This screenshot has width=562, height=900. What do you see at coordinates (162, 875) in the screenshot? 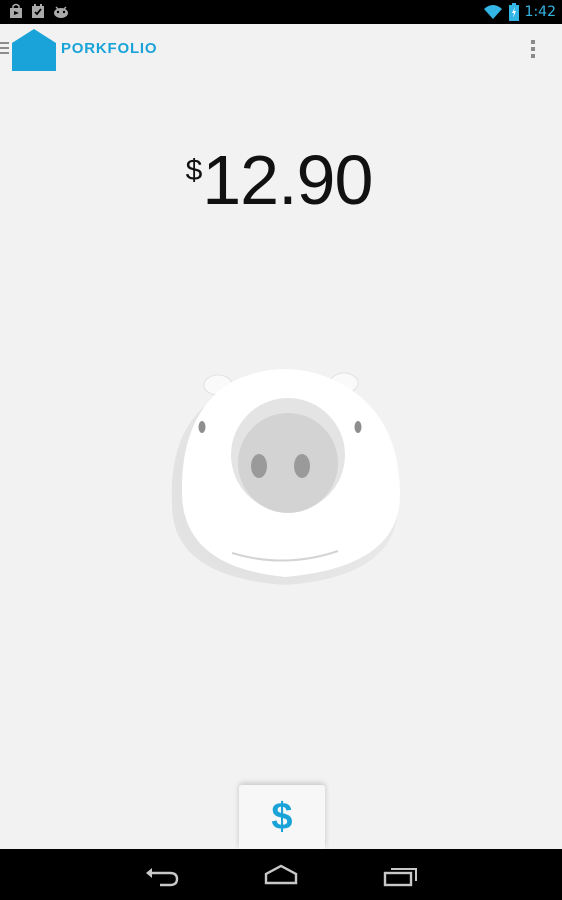
I see `back-icon` at bounding box center [162, 875].